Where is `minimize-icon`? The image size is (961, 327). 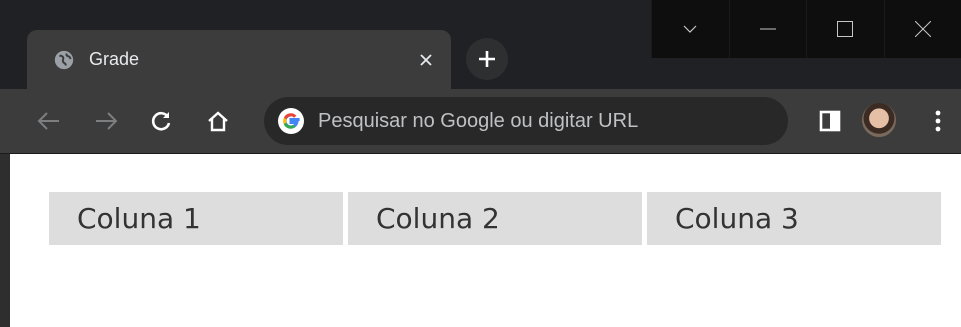 minimize-icon is located at coordinates (767, 29).